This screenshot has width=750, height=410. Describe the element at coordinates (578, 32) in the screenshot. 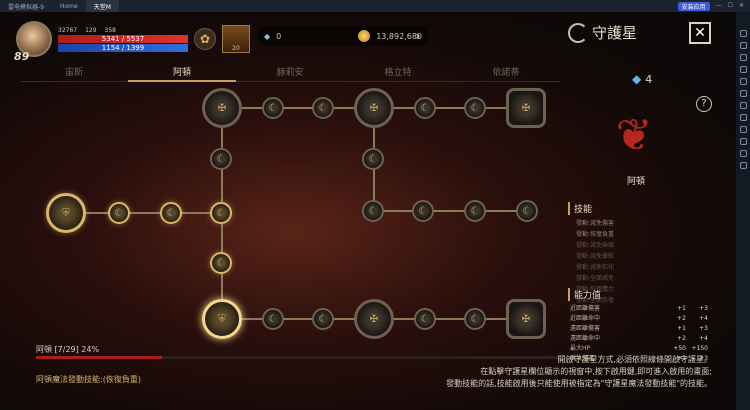

I see `guardian-logo-icon` at that location.